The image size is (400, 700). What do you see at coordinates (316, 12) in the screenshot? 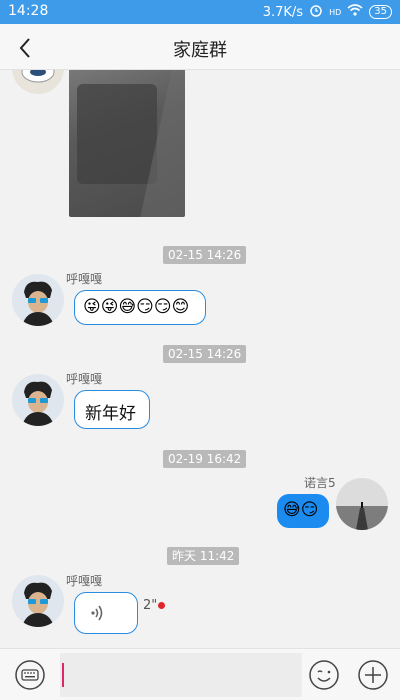
I see `alarm-icon` at bounding box center [316, 12].